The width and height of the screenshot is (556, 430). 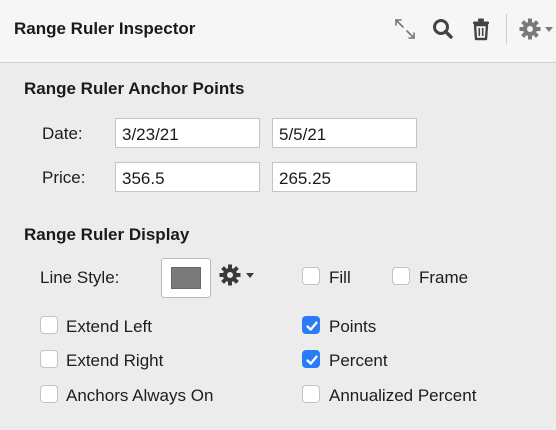 What do you see at coordinates (311, 394) in the screenshot?
I see `annualized-percent-checkbox` at bounding box center [311, 394].